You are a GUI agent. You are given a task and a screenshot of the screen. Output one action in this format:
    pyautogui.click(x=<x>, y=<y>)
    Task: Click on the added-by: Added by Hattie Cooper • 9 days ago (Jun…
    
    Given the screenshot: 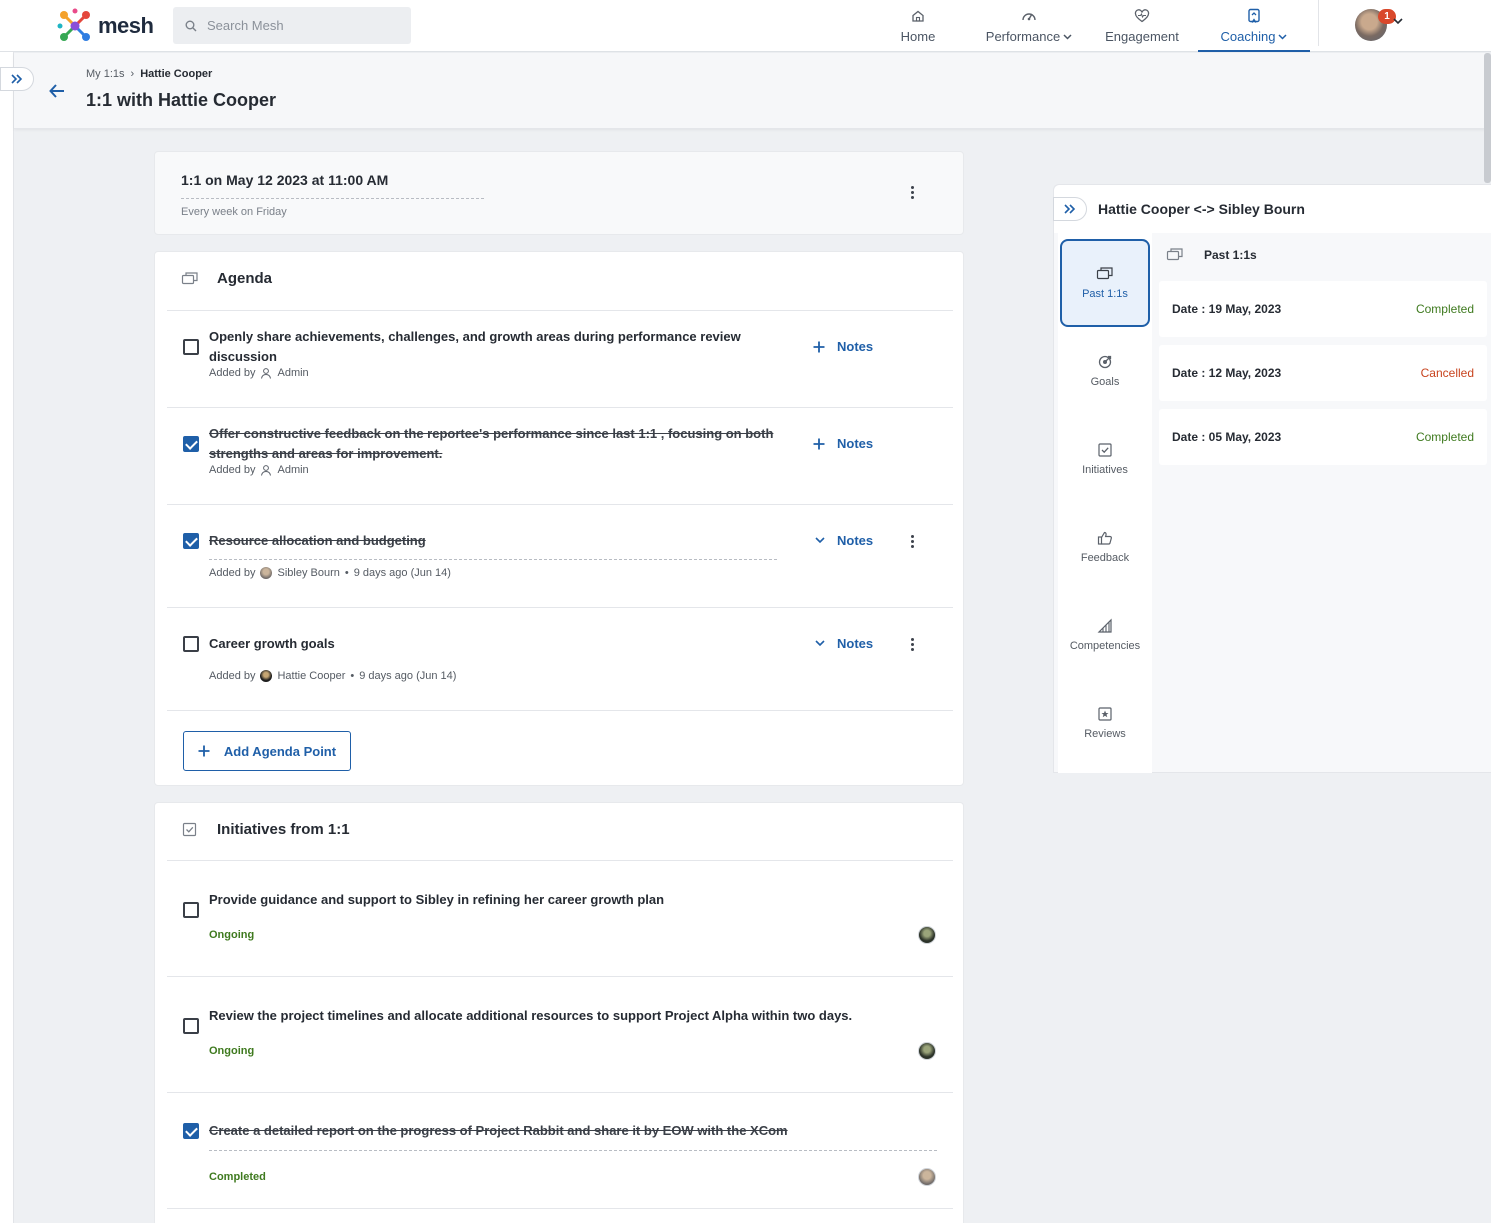 What is the action you would take?
    pyautogui.click(x=332, y=676)
    